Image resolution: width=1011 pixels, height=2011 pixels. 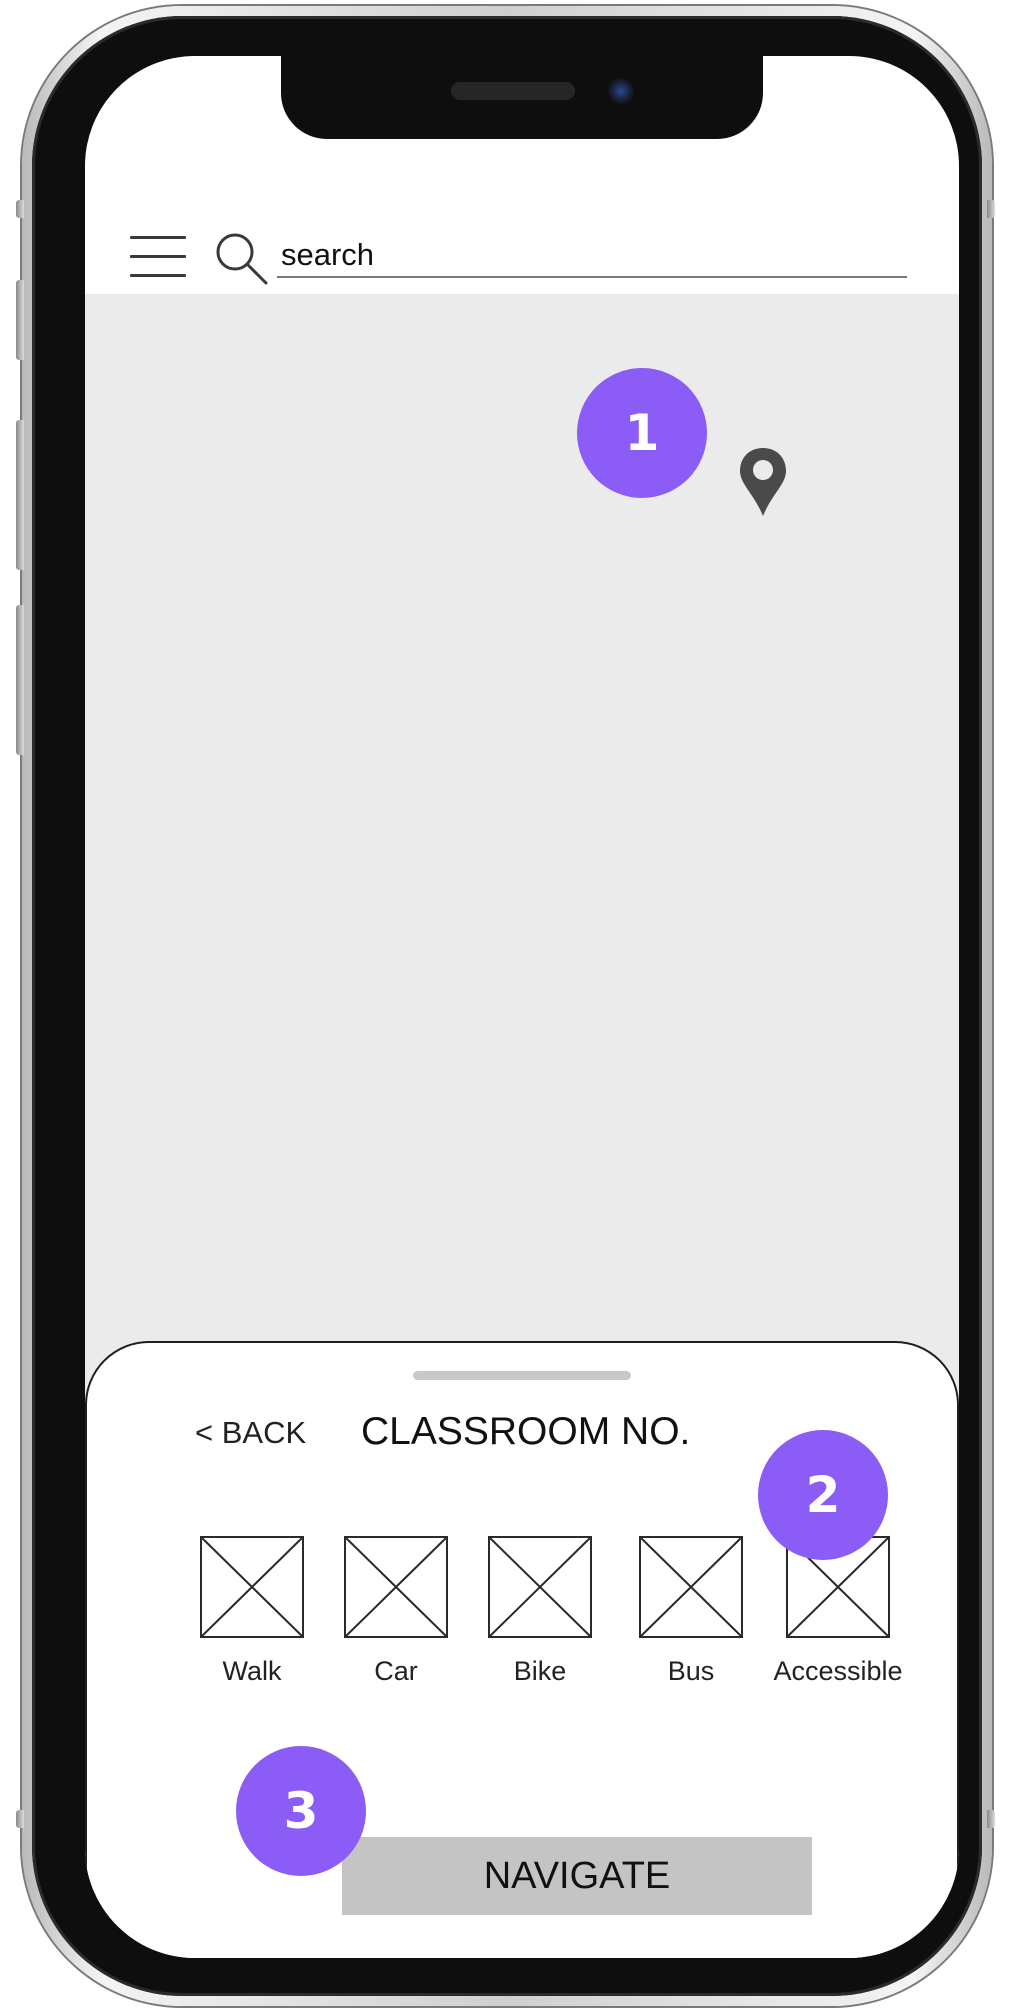 What do you see at coordinates (301, 1811) in the screenshot?
I see `step-marker-3: 3` at bounding box center [301, 1811].